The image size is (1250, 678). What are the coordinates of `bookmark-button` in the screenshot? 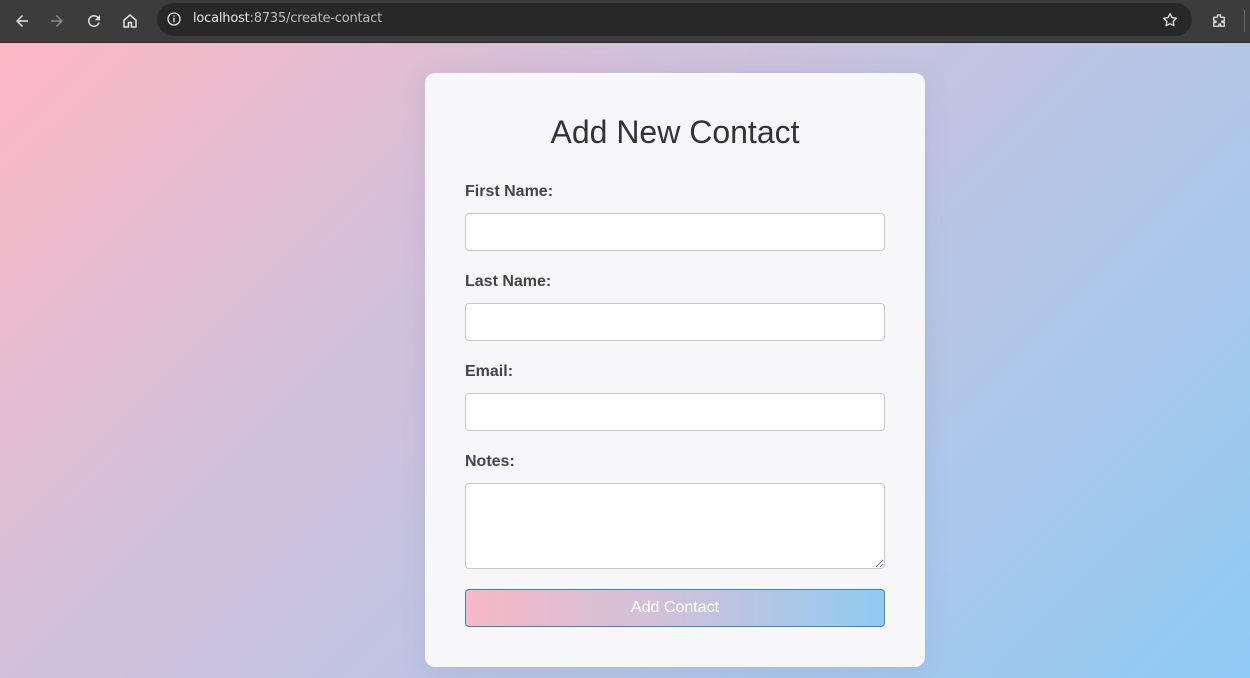 It's located at (1170, 20).